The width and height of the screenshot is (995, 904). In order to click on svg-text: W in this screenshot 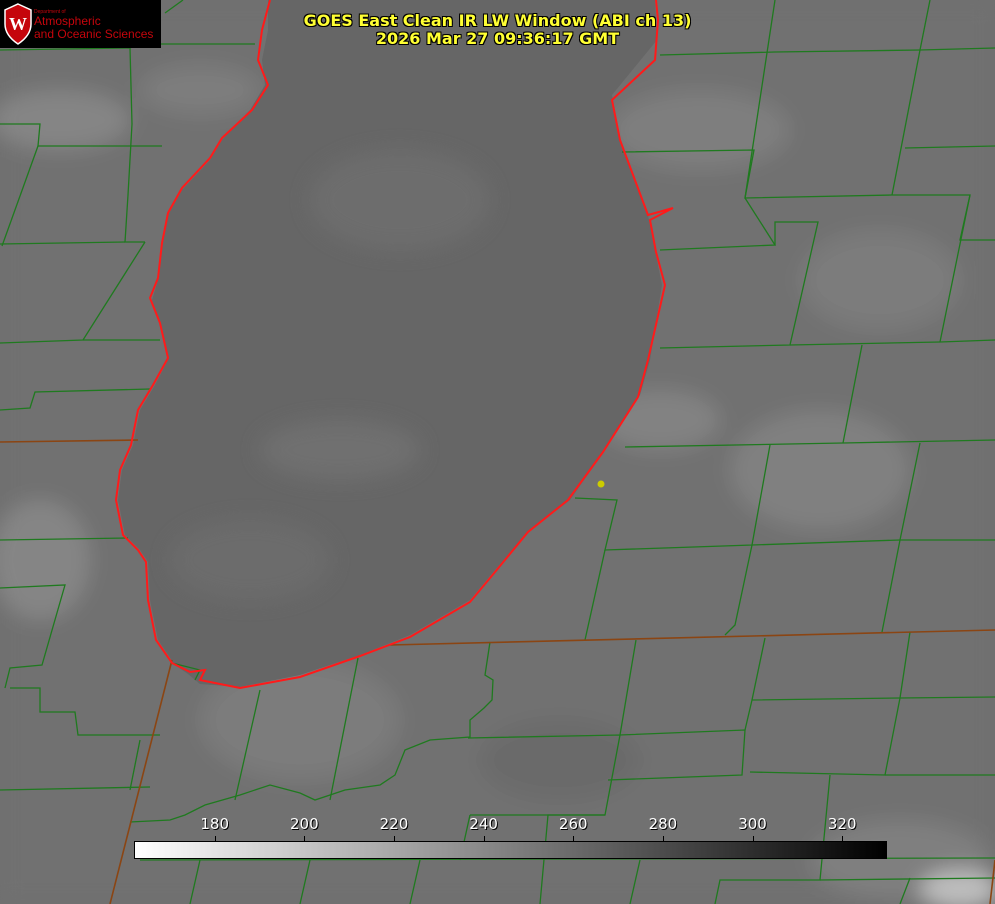, I will do `click(18, 24)`.